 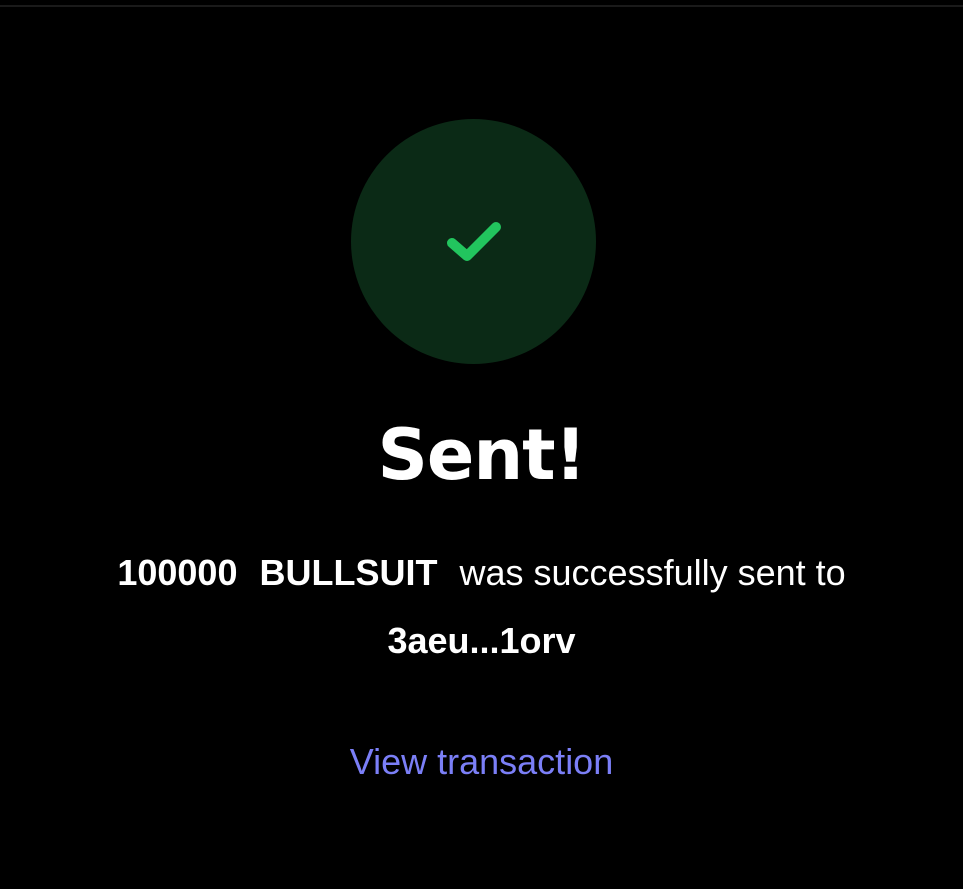 I want to click on recipient-address: 3aeu...1orv, so click(x=481, y=640).